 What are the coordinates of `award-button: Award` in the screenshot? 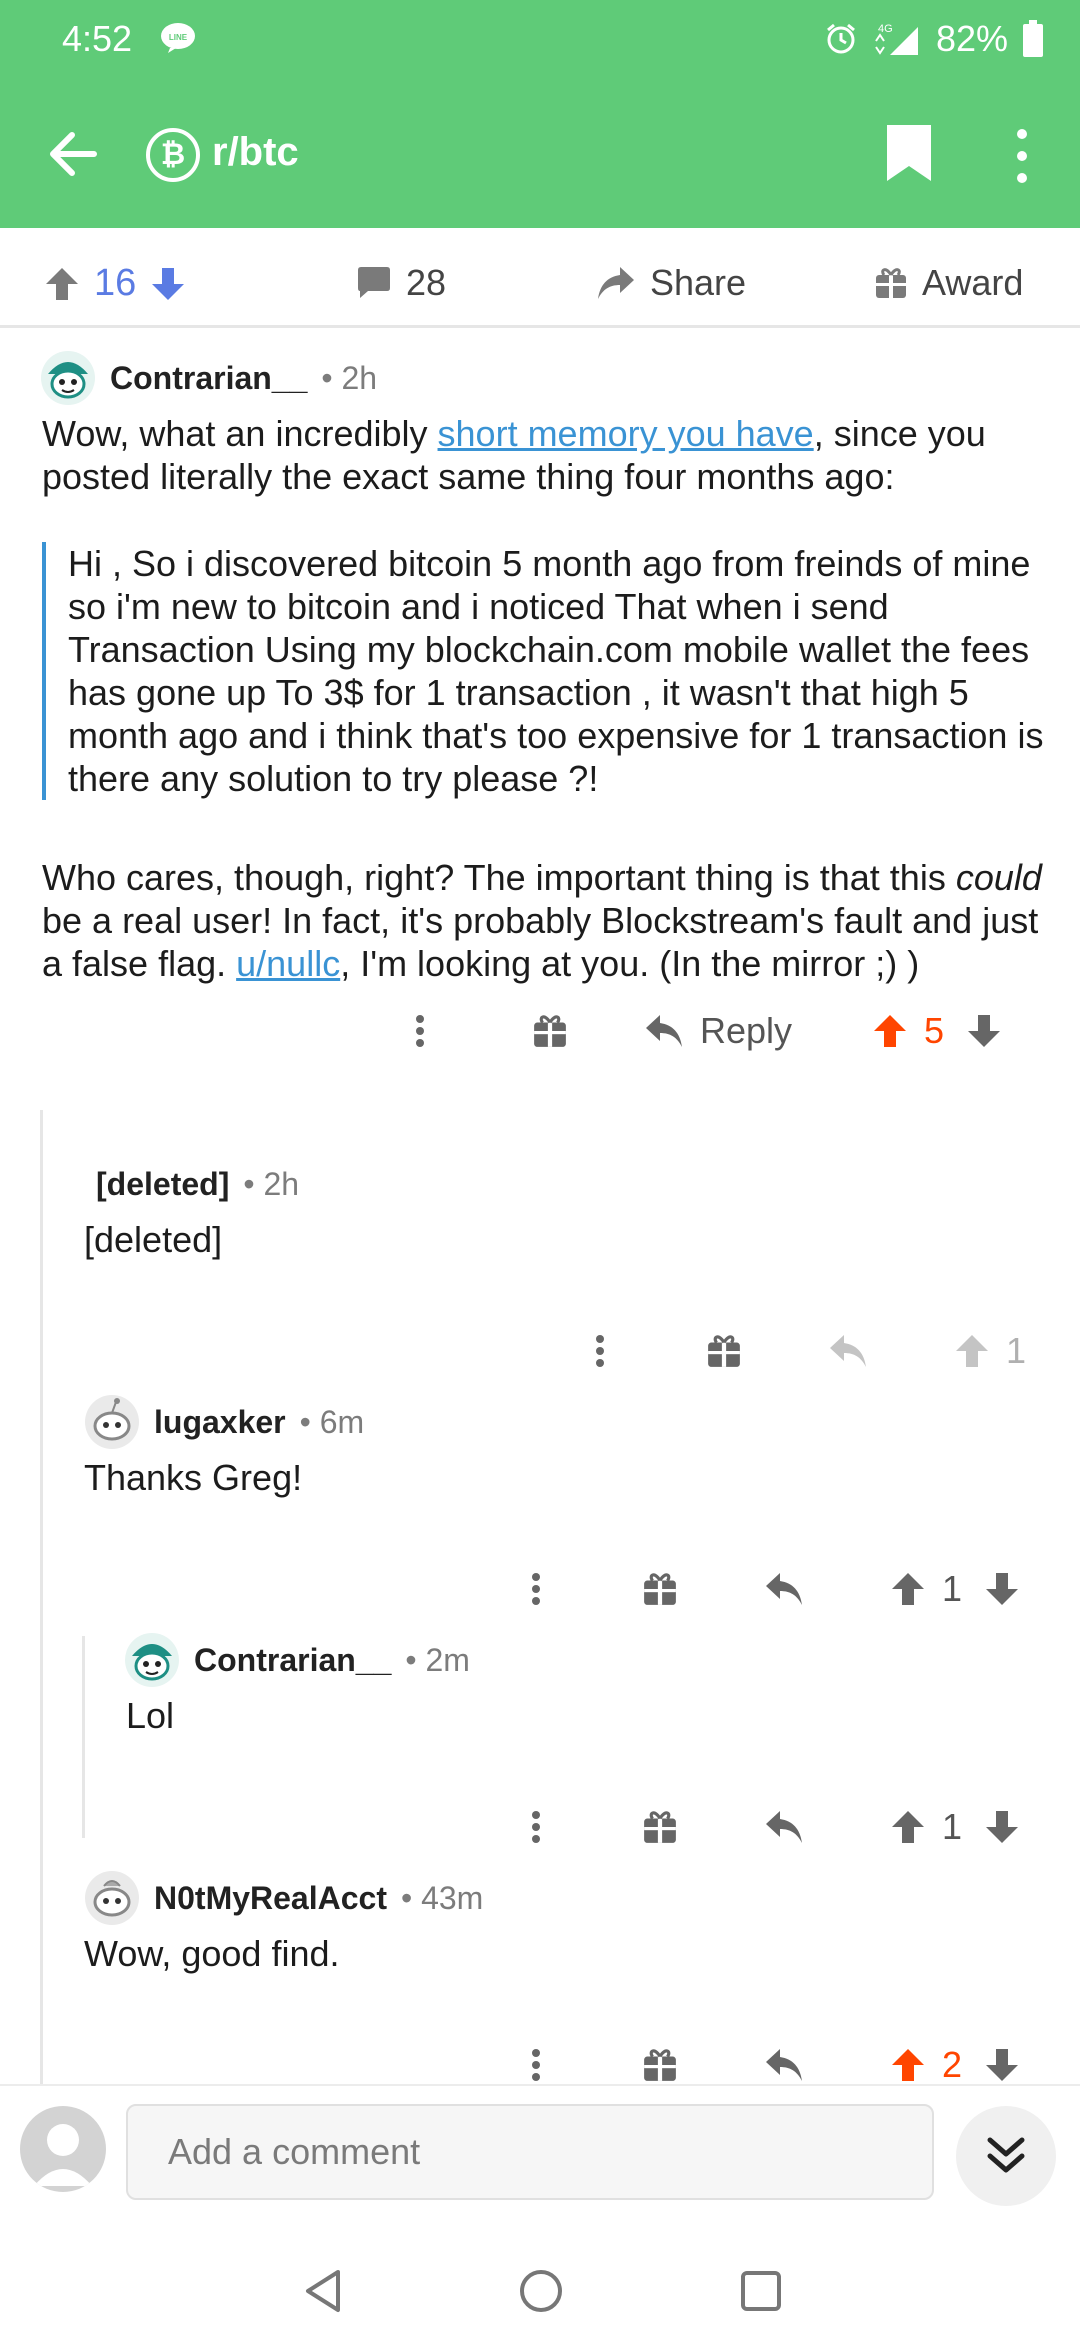 It's located at (948, 283).